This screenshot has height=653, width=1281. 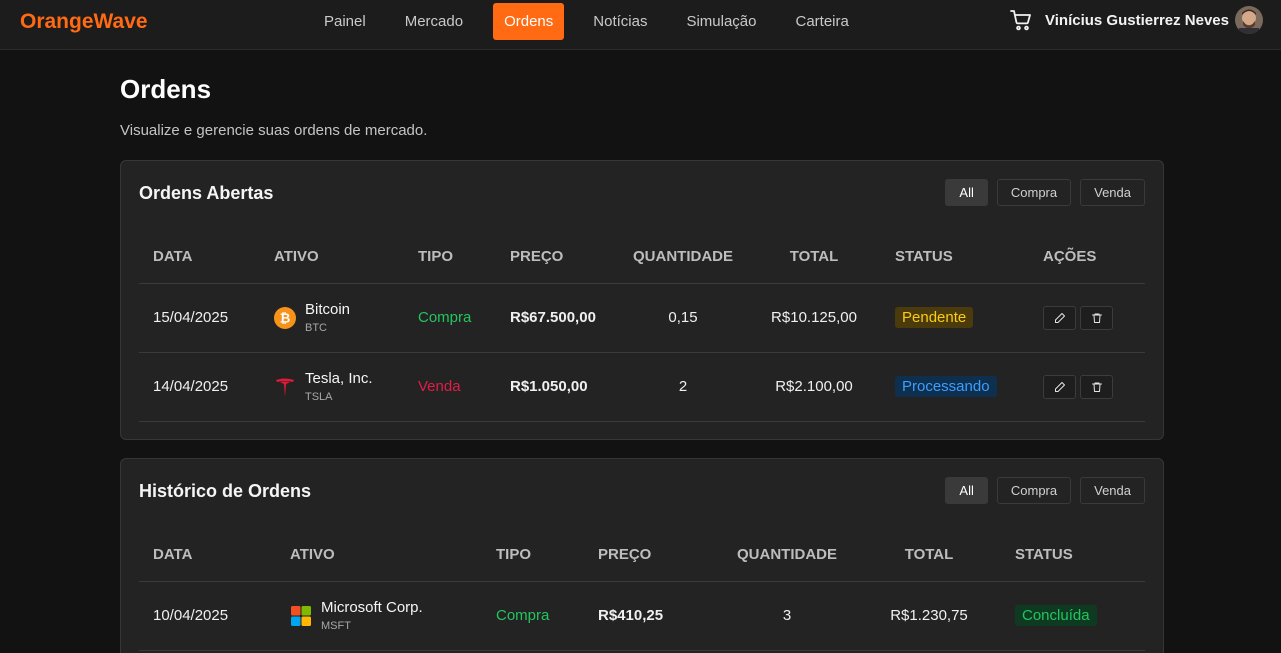 I want to click on page-title: Ordens, so click(x=166, y=89).